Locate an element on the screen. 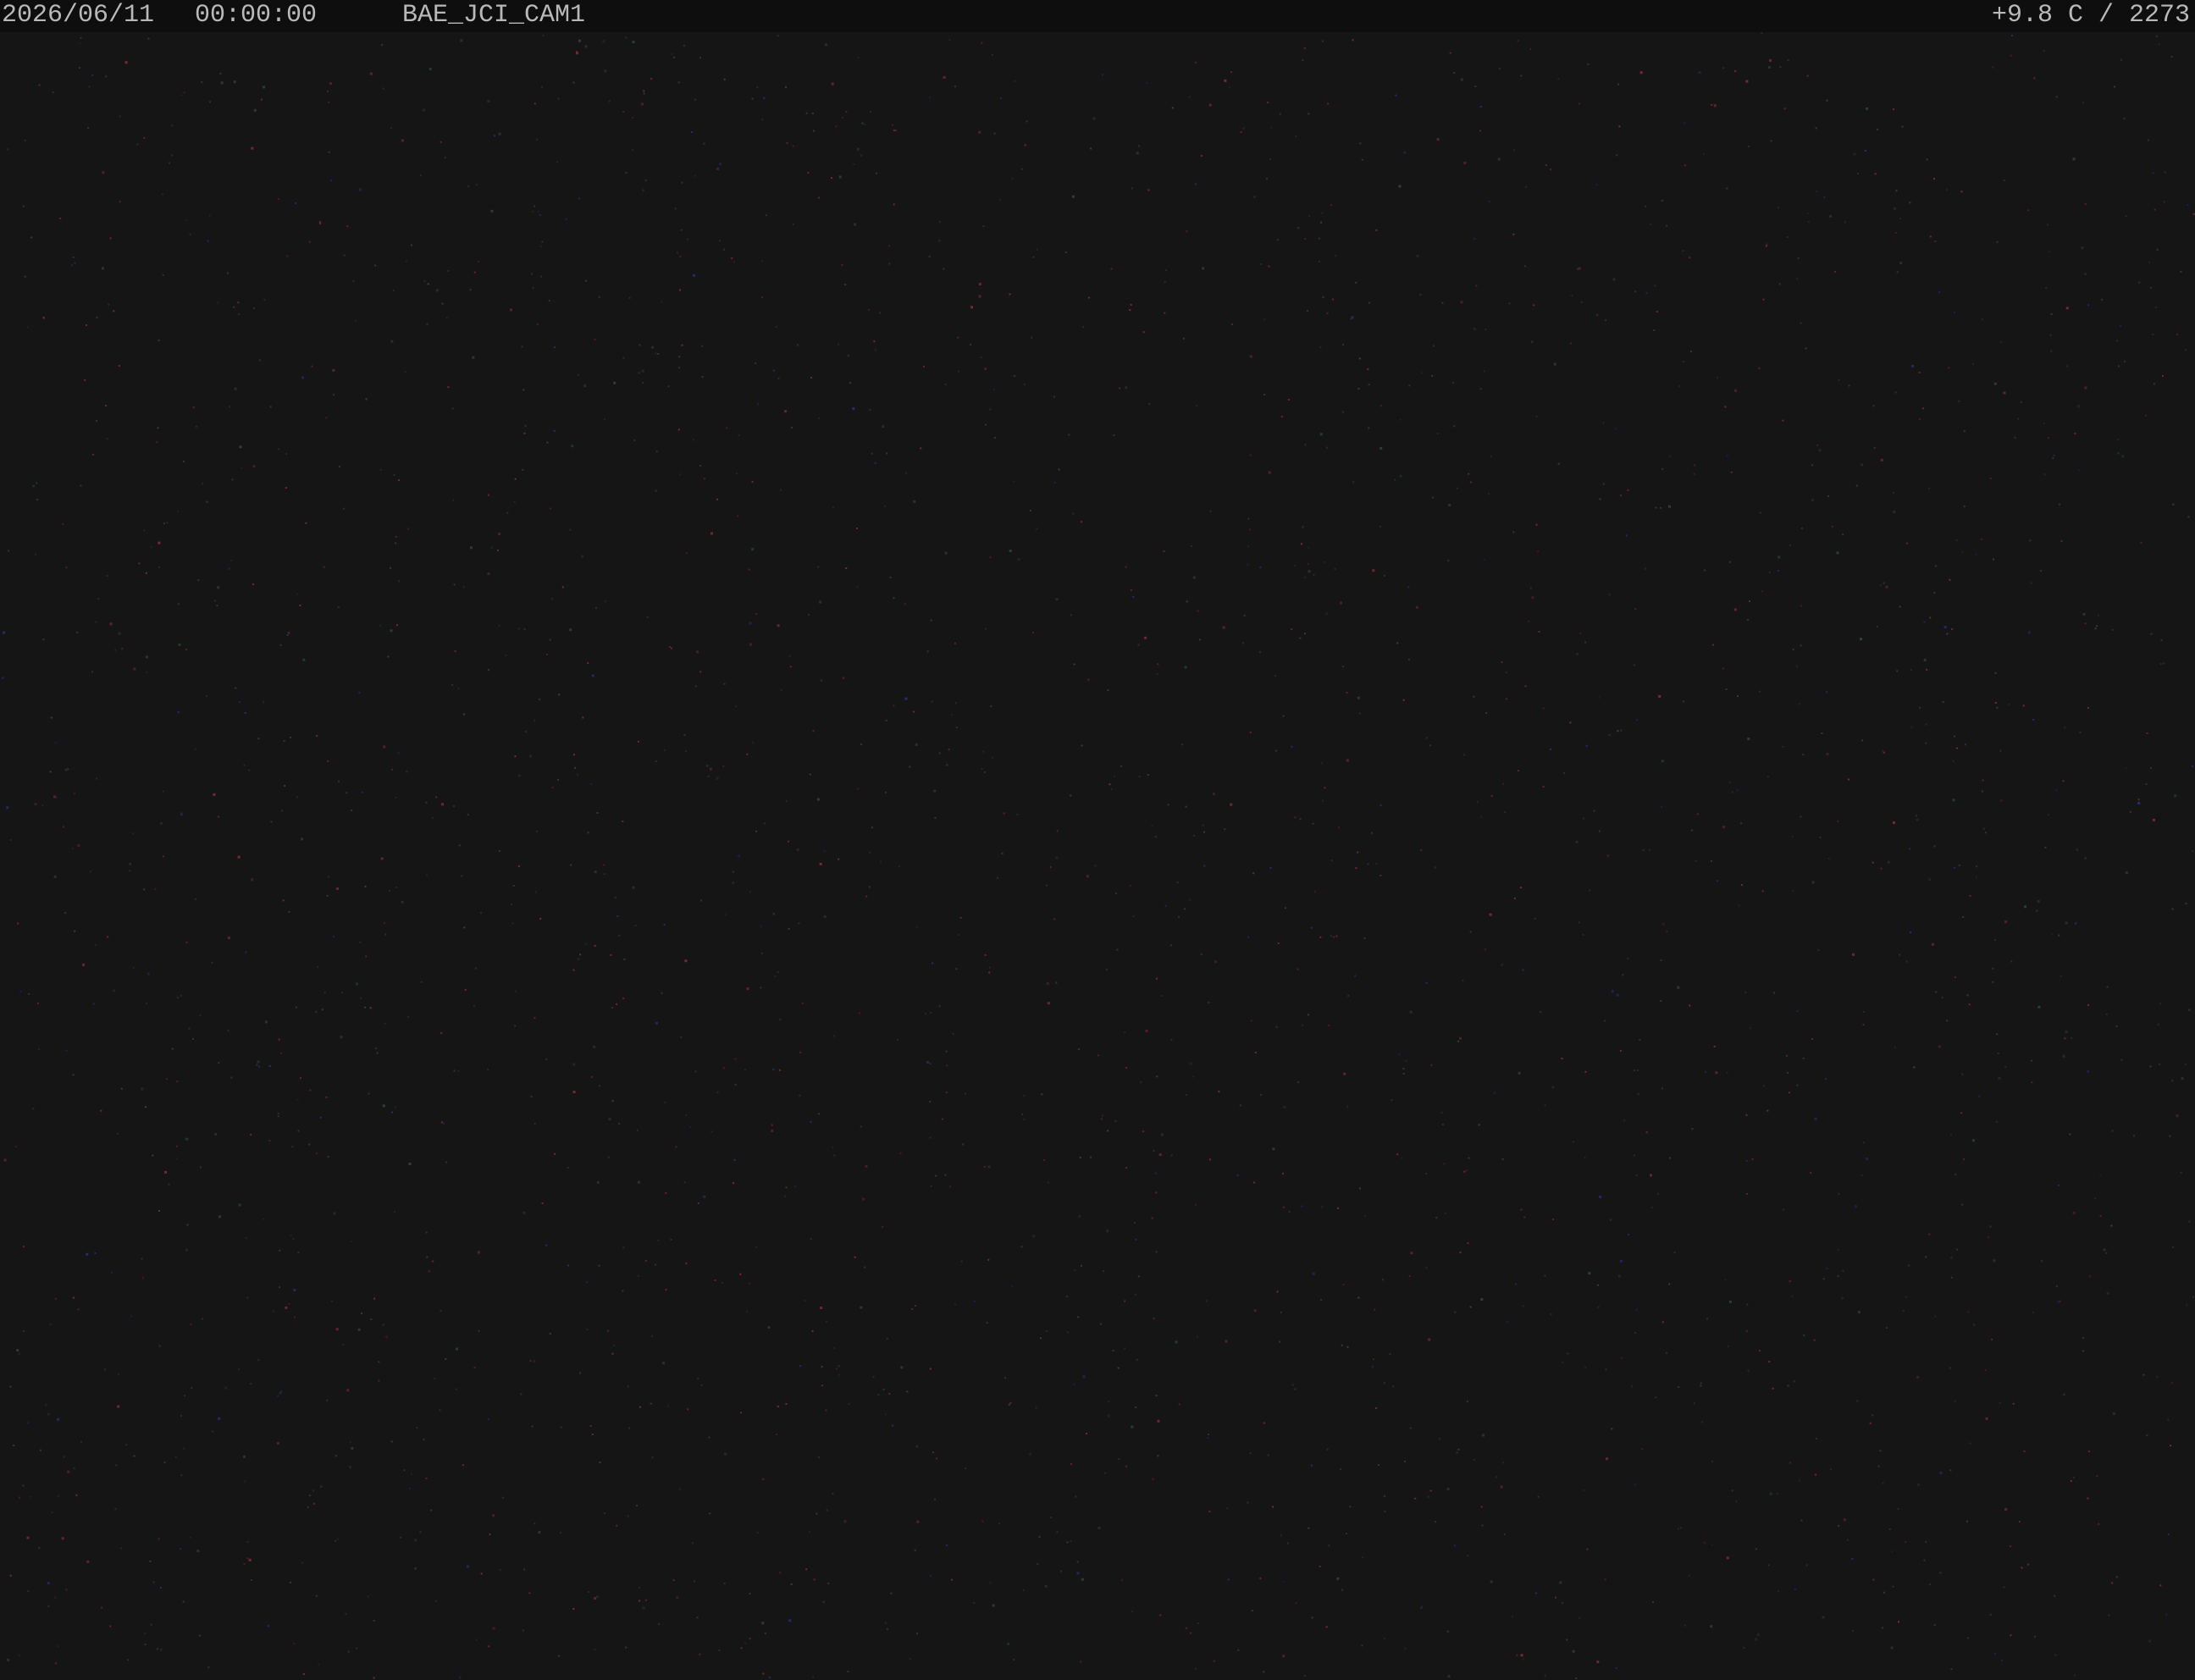 The width and height of the screenshot is (2195, 1680). osd-temperature-reading: +9.8 C / 2273 is located at coordinates (2090, 15).